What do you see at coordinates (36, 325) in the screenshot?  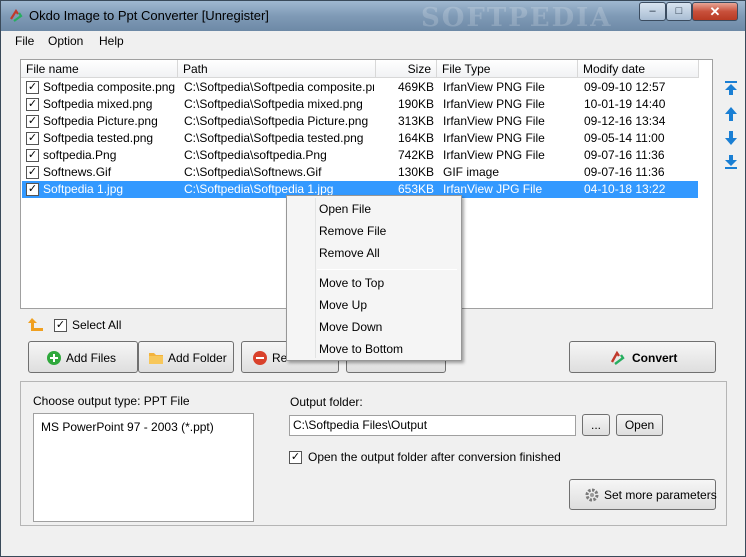 I see `up-folder-icon` at bounding box center [36, 325].